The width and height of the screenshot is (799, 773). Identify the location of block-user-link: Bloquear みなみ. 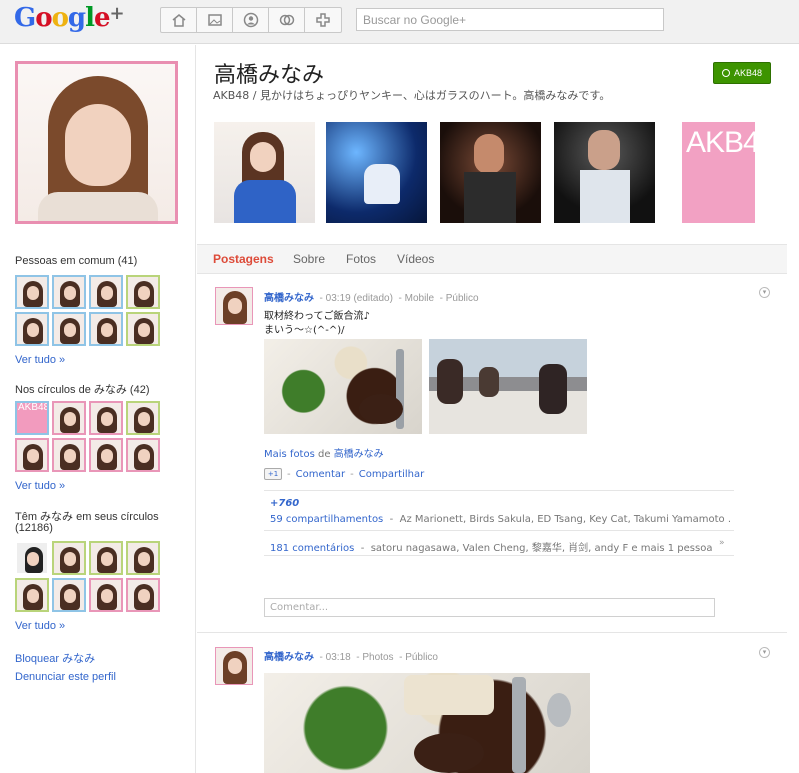
(55, 658).